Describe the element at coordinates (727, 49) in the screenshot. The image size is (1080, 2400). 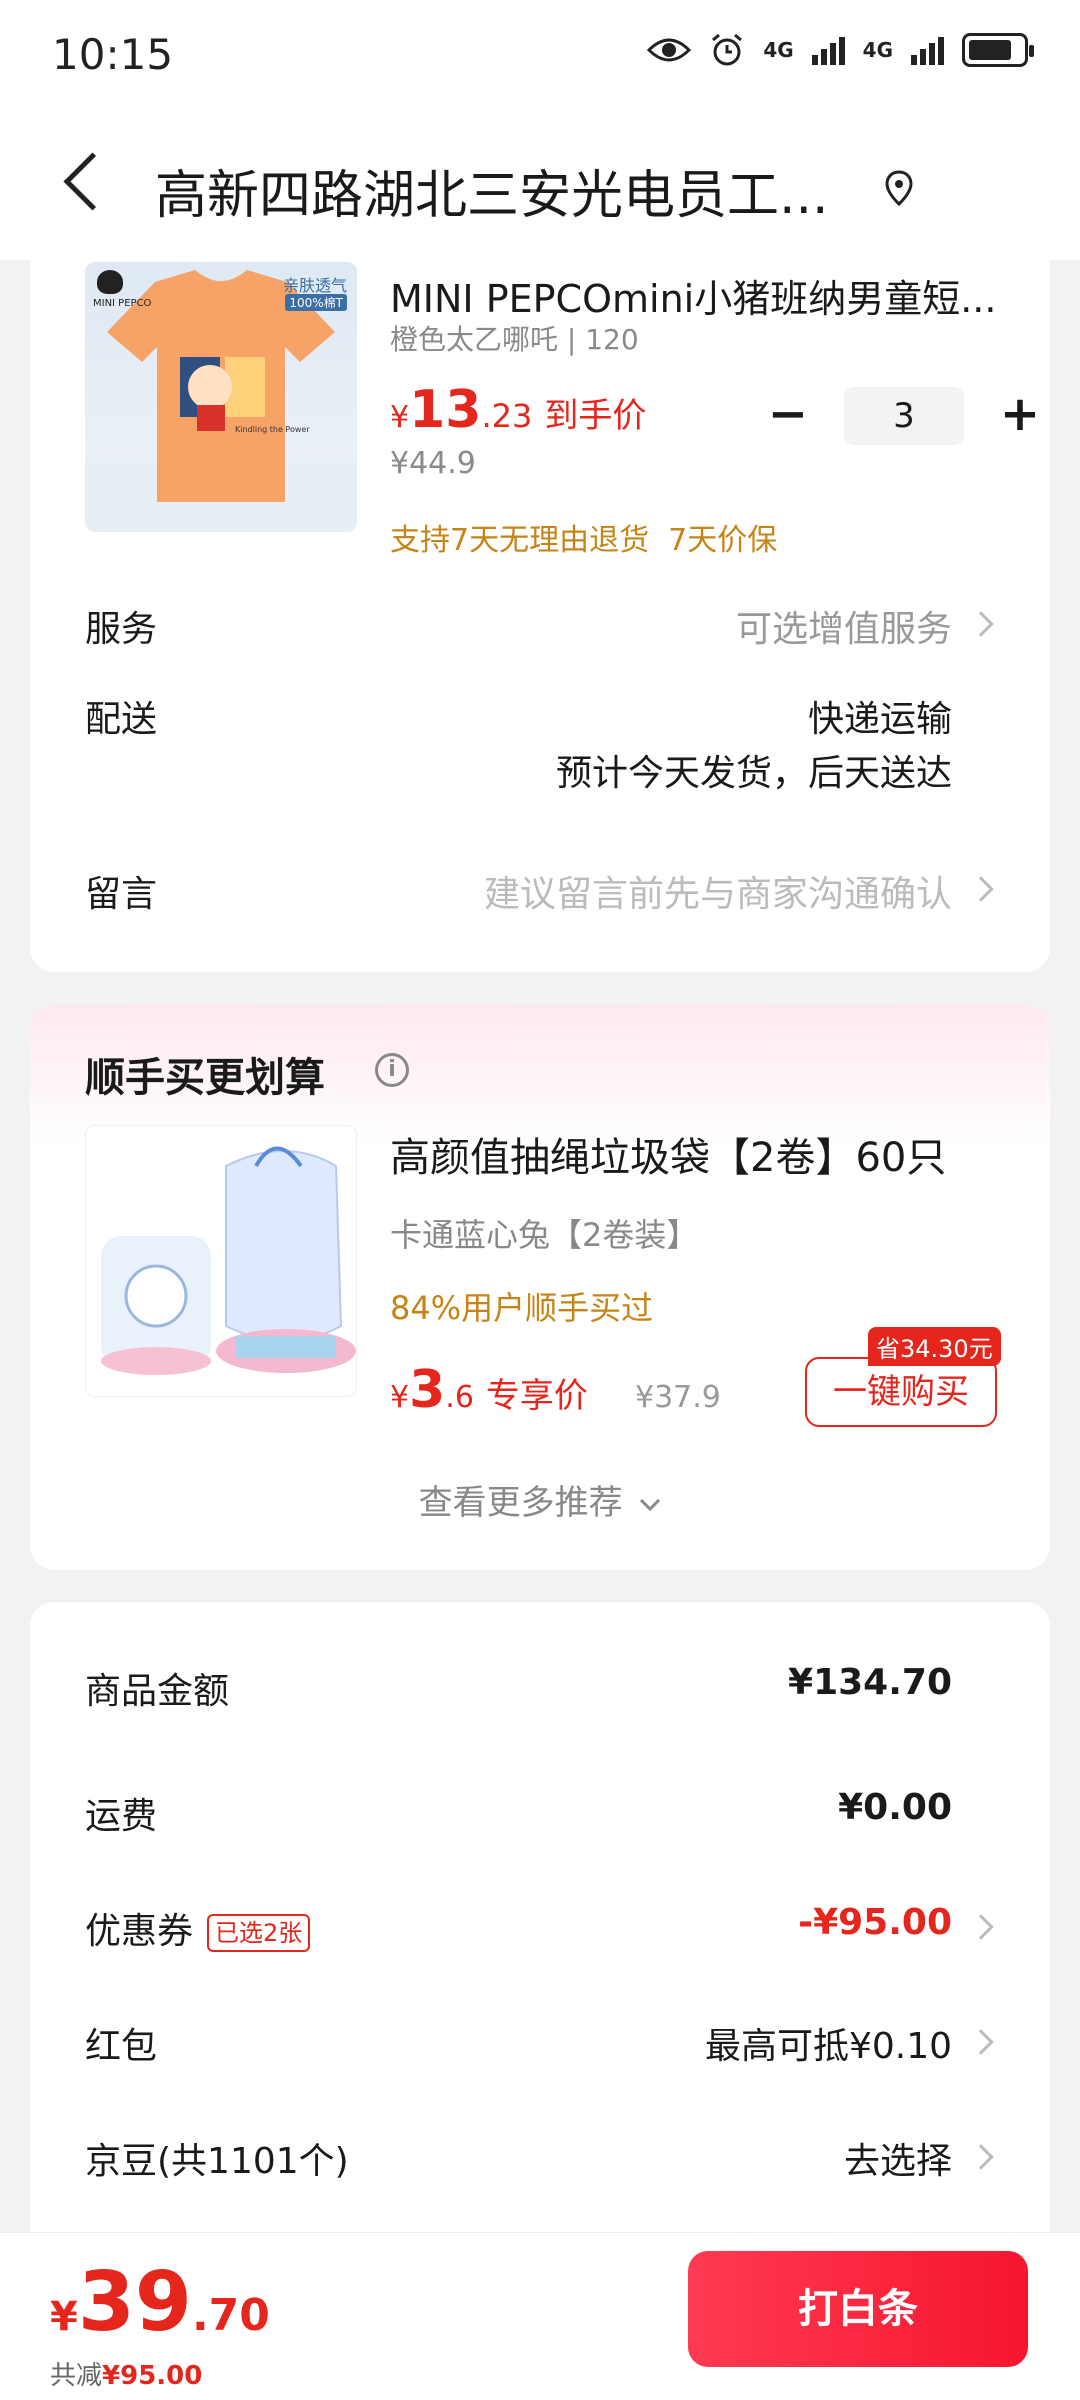
I see `alarm-icon` at that location.